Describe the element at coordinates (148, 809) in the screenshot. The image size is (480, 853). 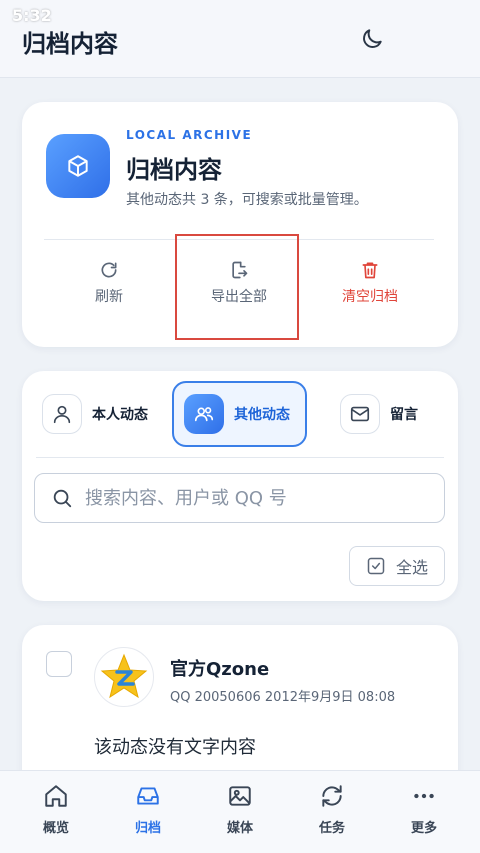
I see `nav-archive: 归档` at that location.